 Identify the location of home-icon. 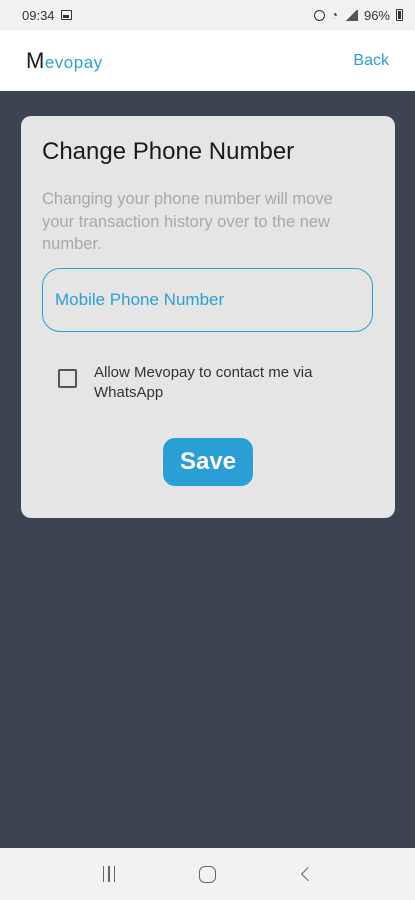
(207, 874).